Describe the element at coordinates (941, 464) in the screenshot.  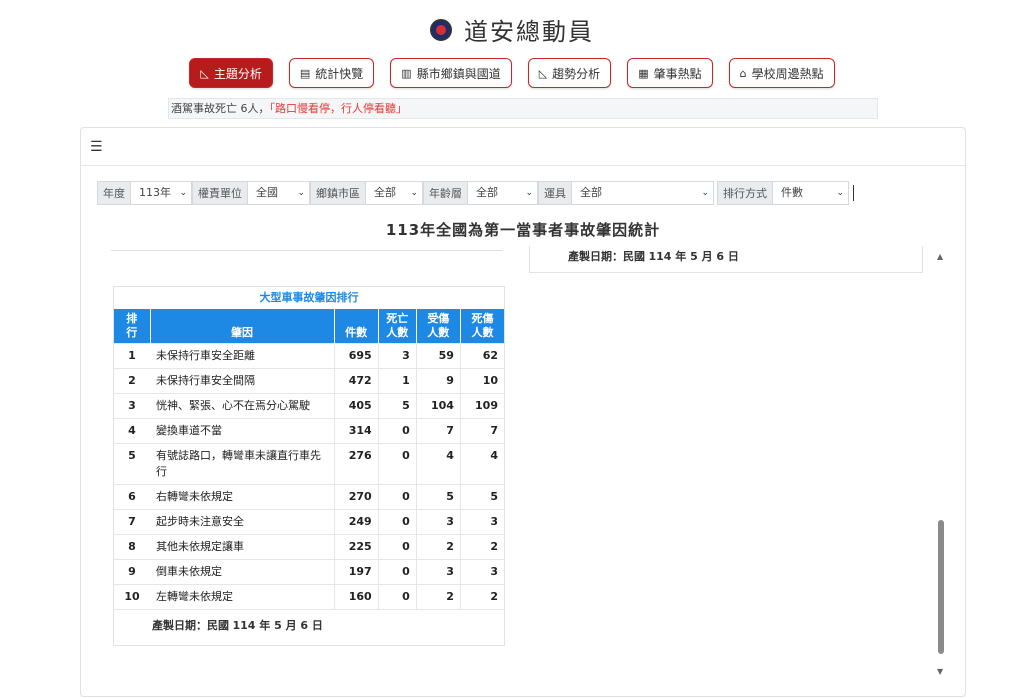
I see `vertical-scrollbar: ▲ ▼` at that location.